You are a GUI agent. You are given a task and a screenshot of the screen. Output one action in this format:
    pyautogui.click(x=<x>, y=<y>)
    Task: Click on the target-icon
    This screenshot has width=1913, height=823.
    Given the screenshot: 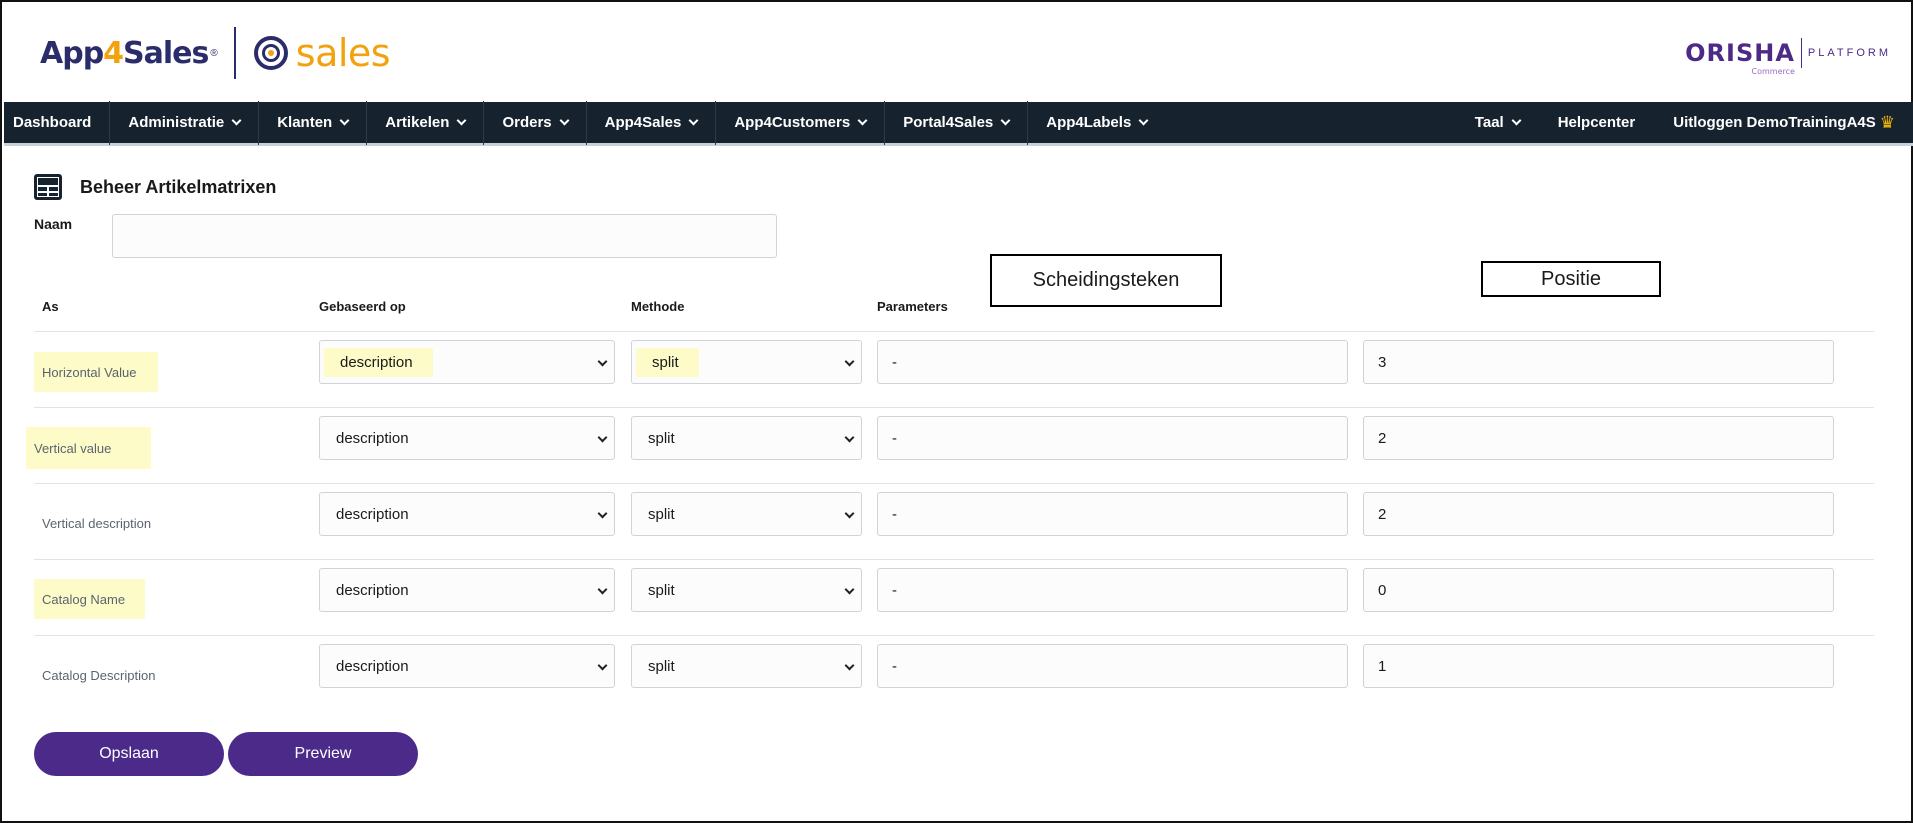 What is the action you would take?
    pyautogui.click(x=270, y=53)
    